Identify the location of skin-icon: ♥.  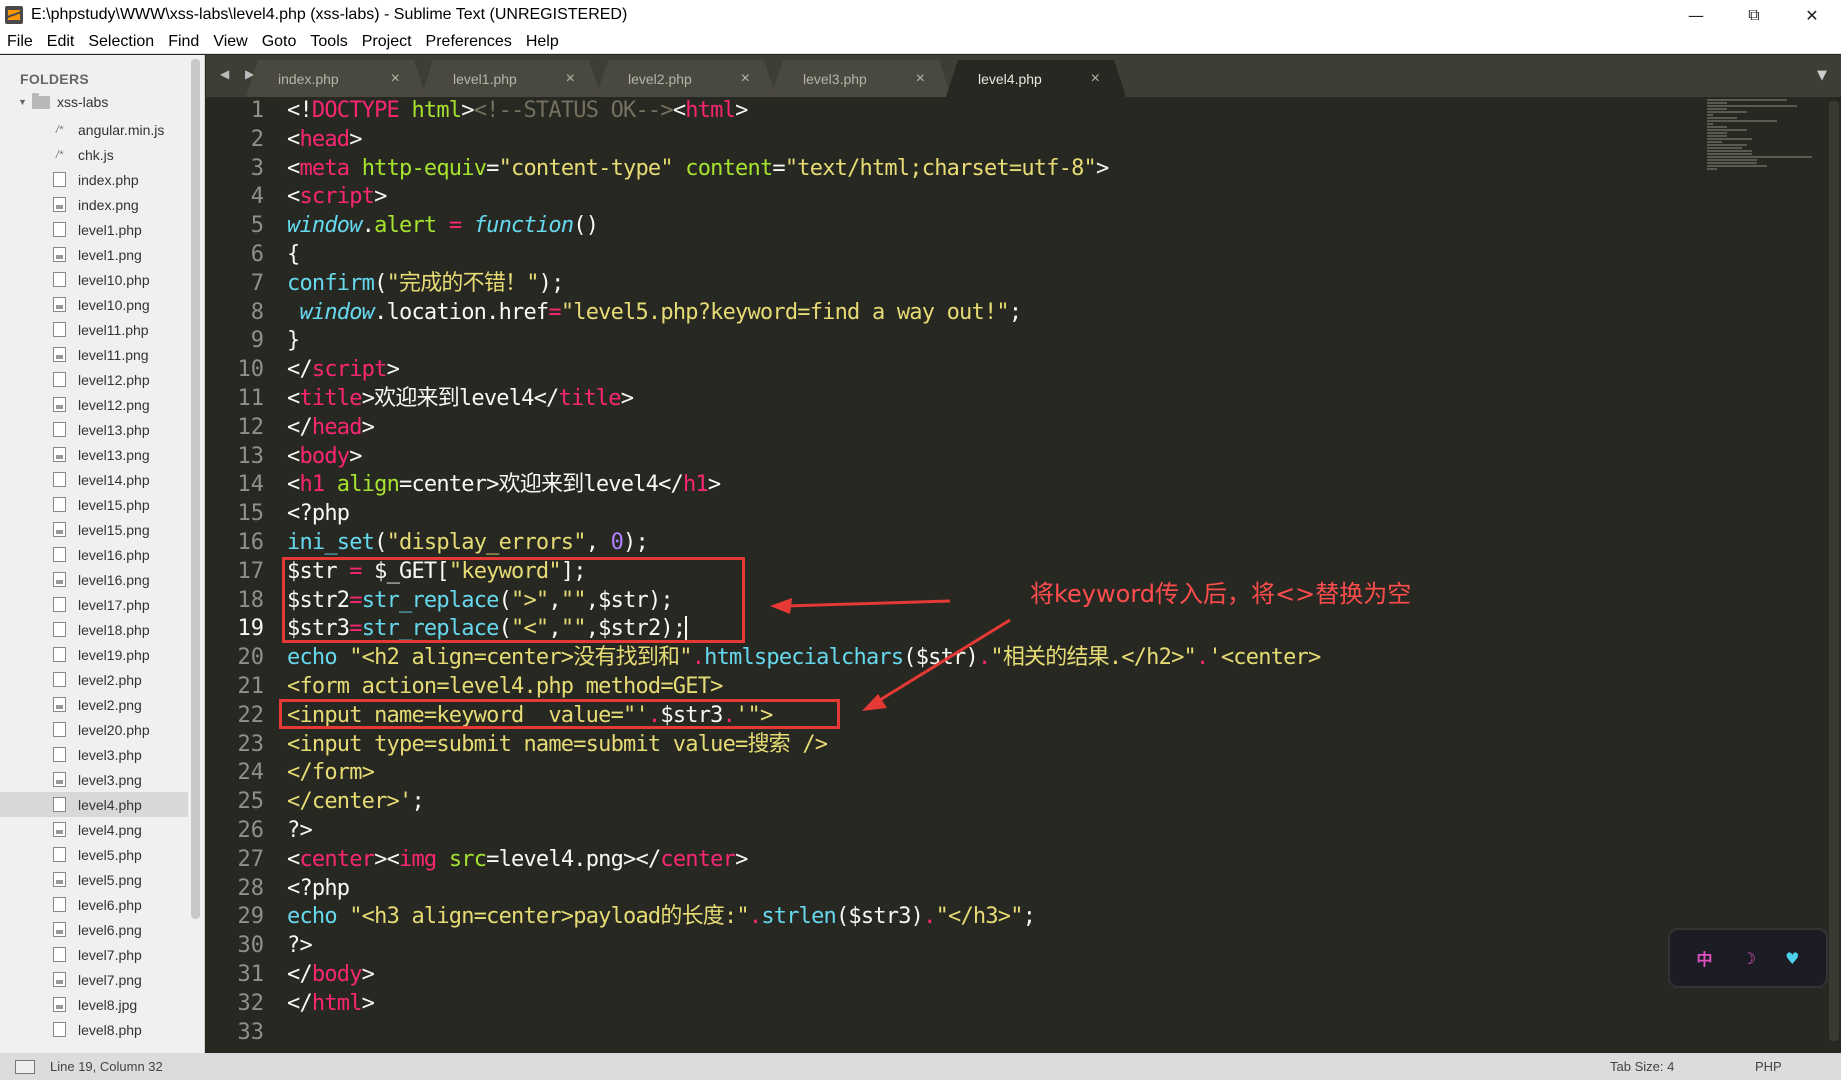
(1792, 958).